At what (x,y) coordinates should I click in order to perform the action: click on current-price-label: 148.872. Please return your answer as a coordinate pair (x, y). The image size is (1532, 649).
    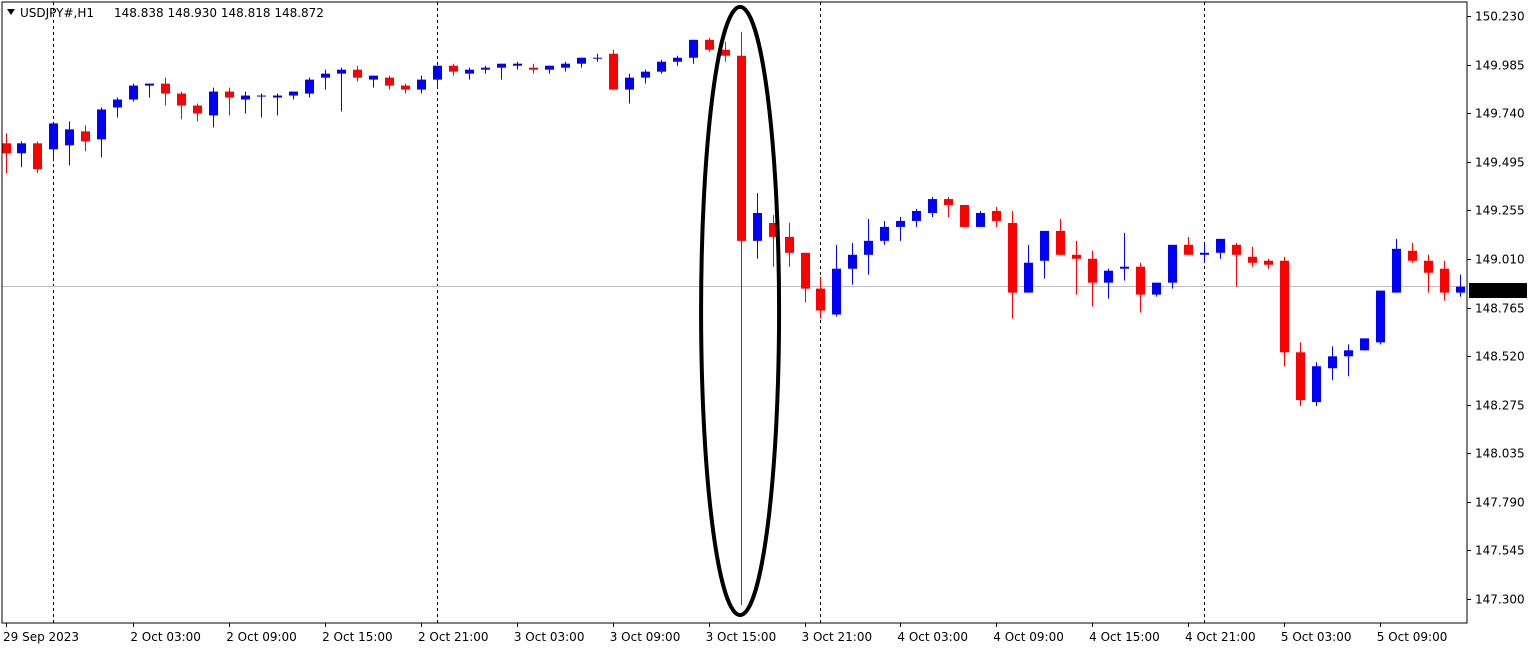
    Looking at the image, I should click on (1498, 290).